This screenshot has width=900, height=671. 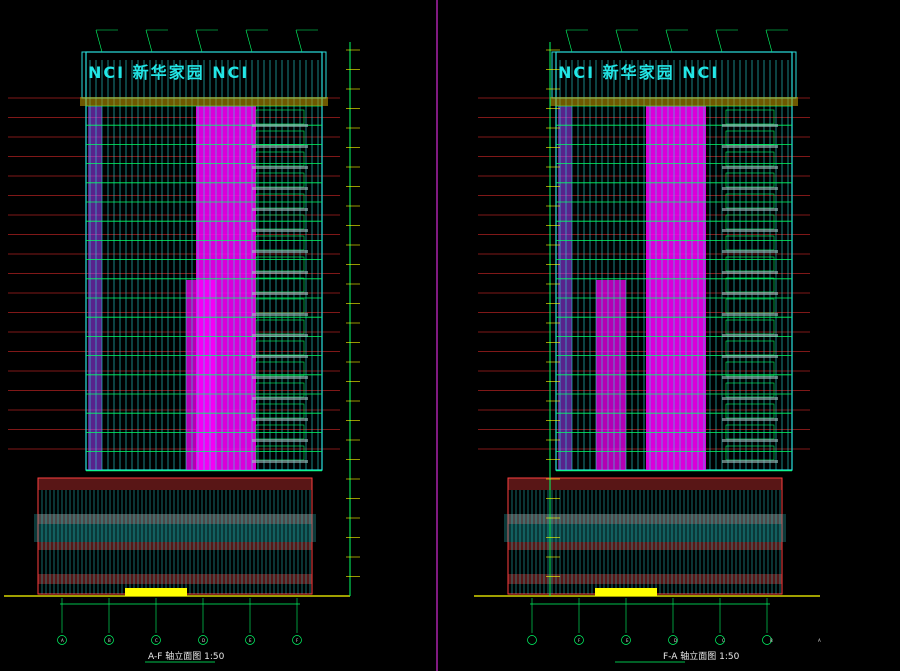 I want to click on sign-text-left: NCI 新华家园 NCI, so click(x=168, y=72).